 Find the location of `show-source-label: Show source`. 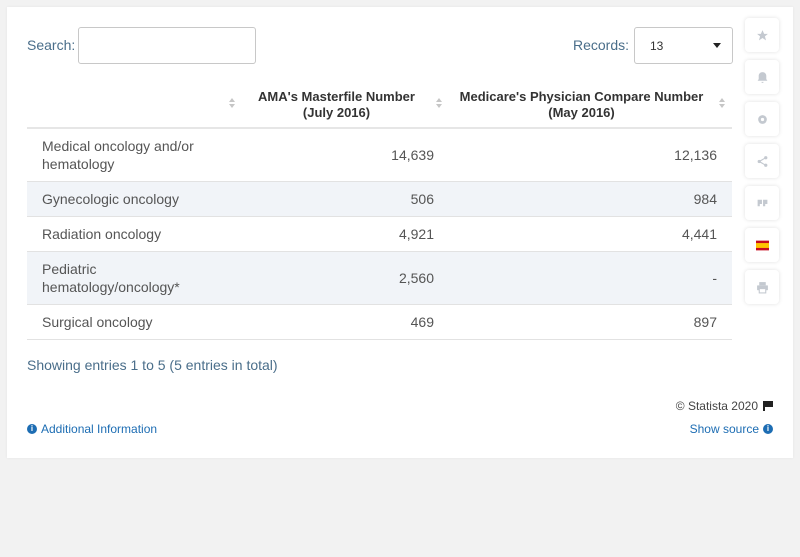

show-source-label: Show source is located at coordinates (724, 429).